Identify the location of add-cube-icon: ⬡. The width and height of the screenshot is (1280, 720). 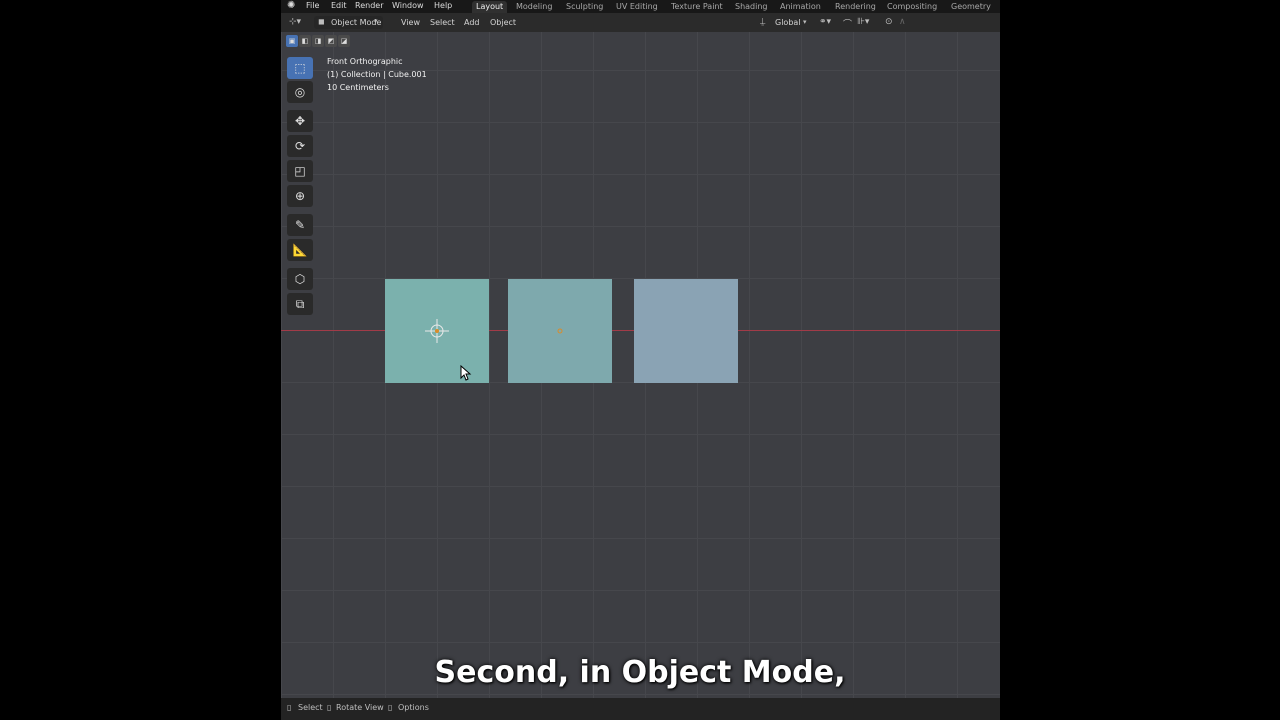
(300, 279).